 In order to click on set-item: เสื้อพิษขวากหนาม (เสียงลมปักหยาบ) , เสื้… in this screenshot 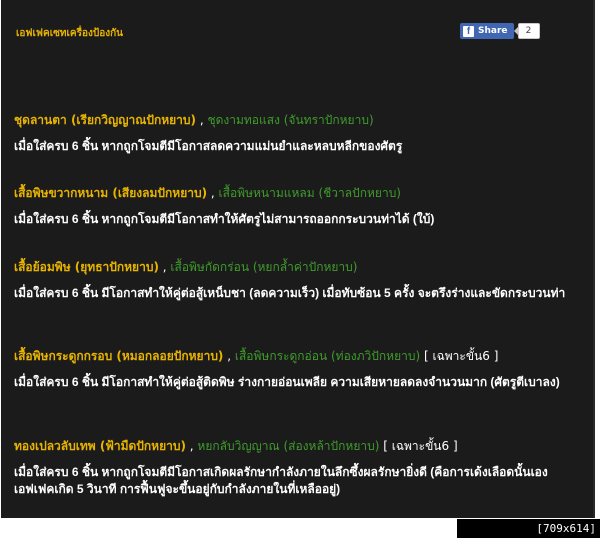, I will do `click(300, 206)`.